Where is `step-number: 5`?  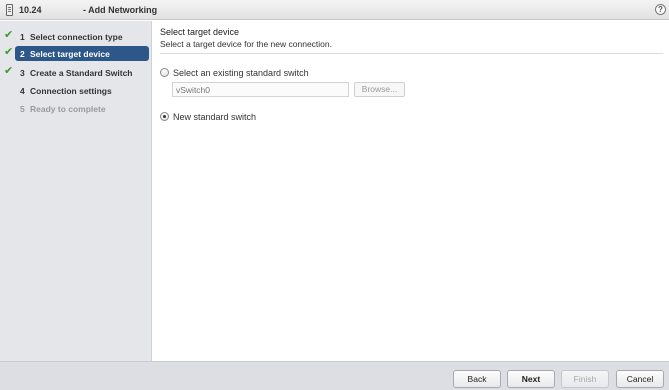 step-number: 5 is located at coordinates (22, 109).